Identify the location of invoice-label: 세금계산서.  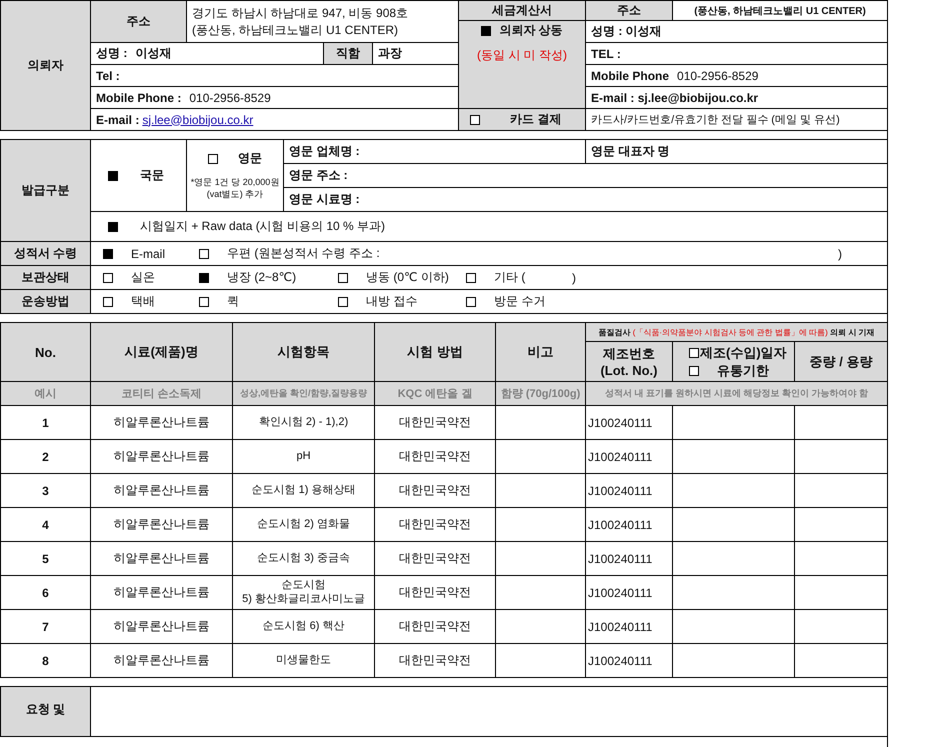
(522, 10).